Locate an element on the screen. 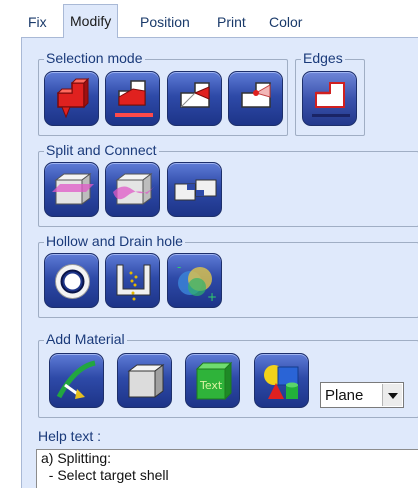 The width and height of the screenshot is (418, 488). boolean-button: - + is located at coordinates (194, 280).